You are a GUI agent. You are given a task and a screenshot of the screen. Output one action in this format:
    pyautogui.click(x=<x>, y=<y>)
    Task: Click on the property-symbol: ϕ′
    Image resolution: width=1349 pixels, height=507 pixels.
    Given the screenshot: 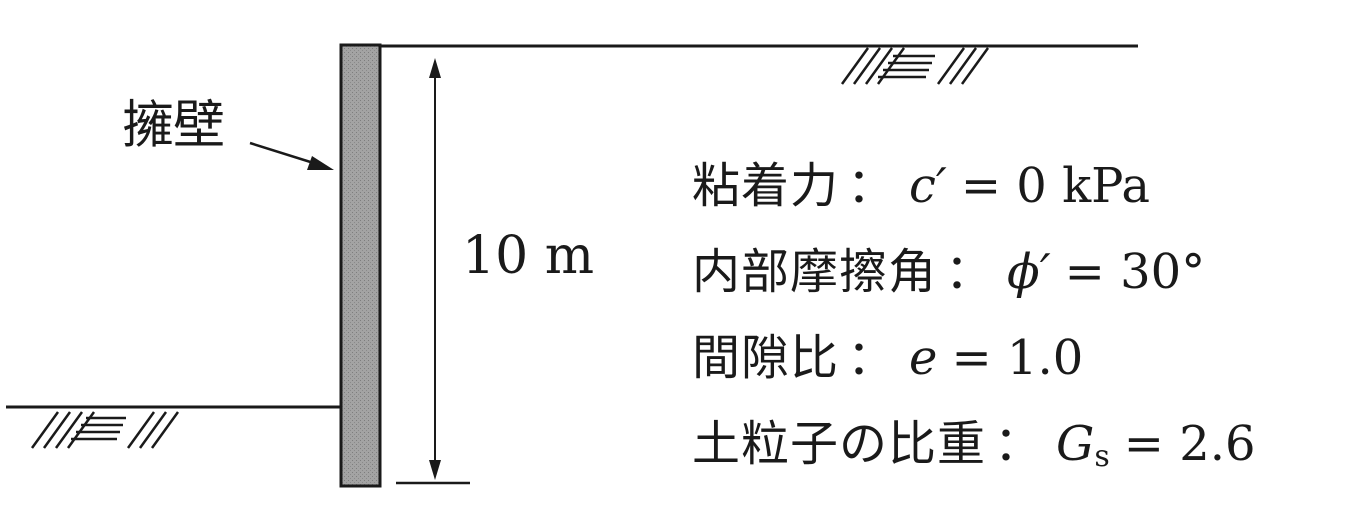 What is the action you would take?
    pyautogui.click(x=1029, y=272)
    